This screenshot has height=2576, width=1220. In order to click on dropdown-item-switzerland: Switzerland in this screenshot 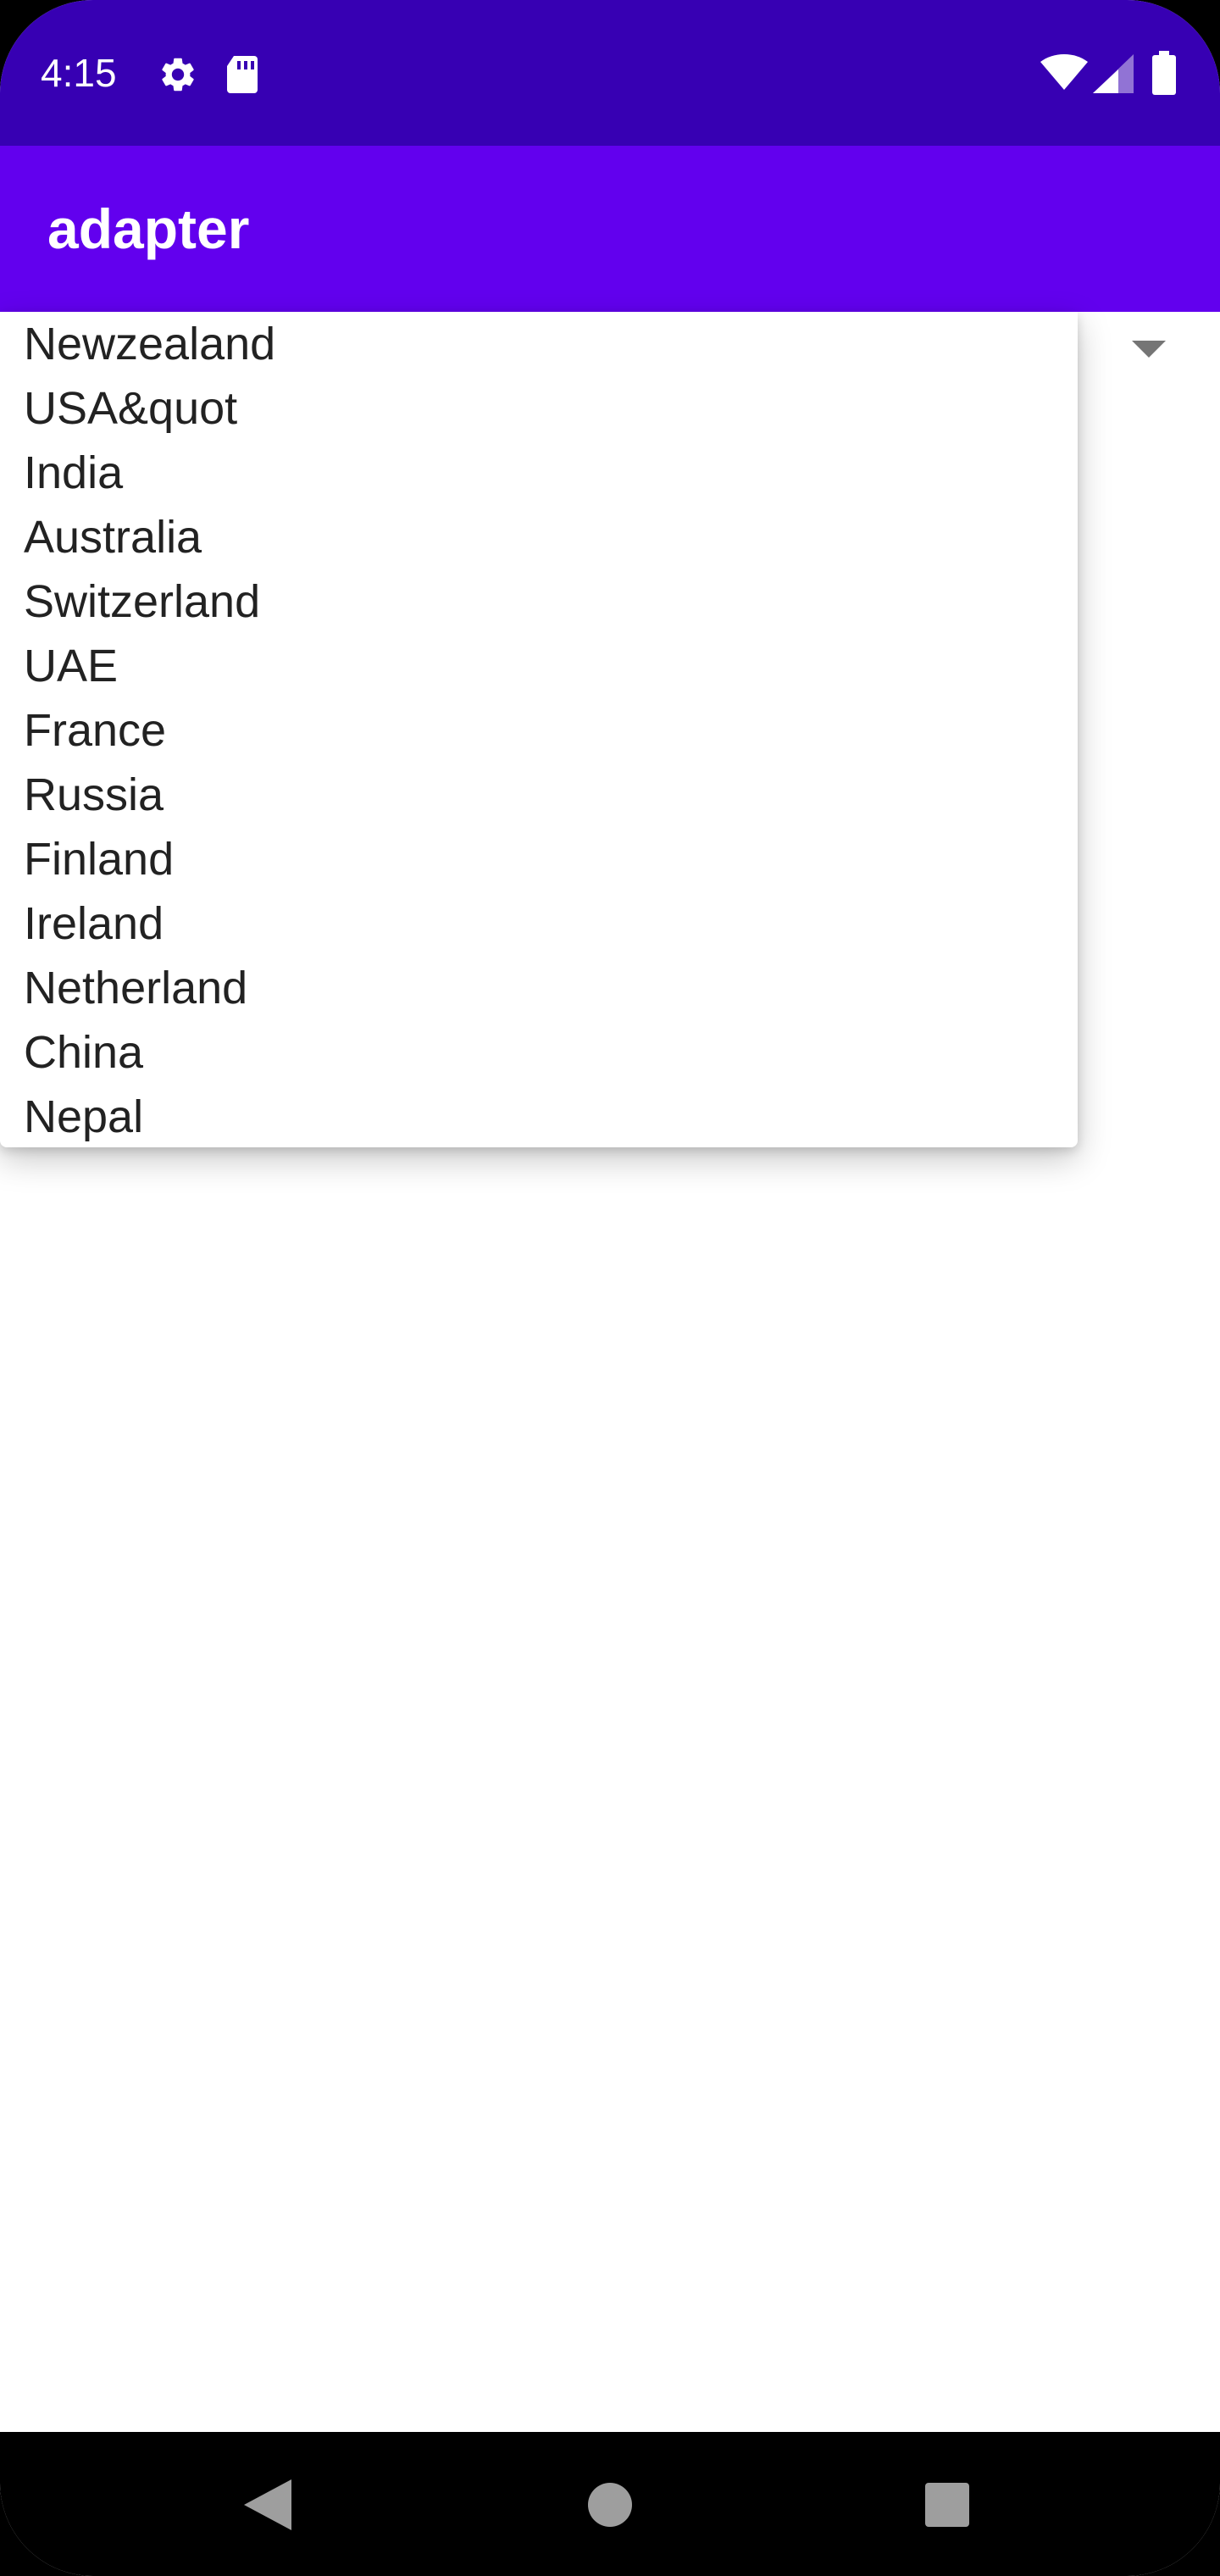, I will do `click(142, 601)`.